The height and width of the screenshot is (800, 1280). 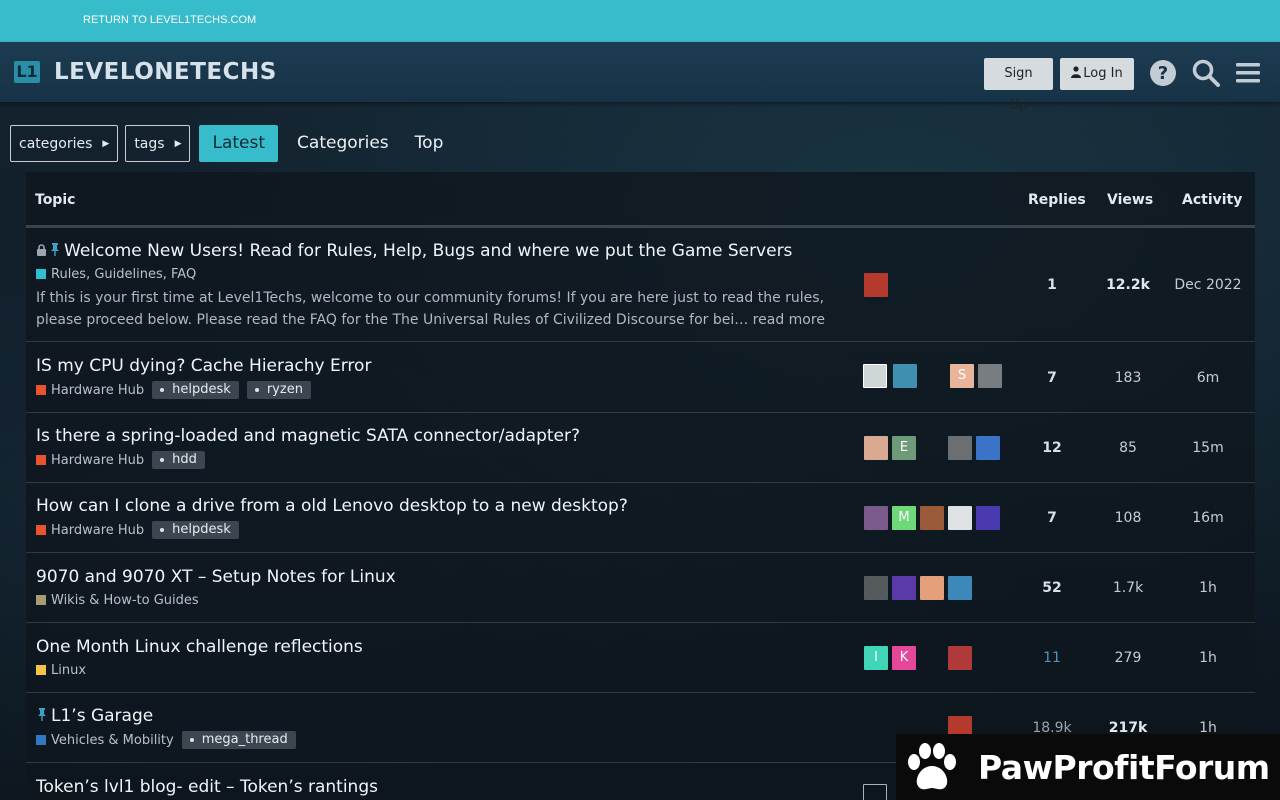 I want to click on replies-count: 52, so click(x=1052, y=588).